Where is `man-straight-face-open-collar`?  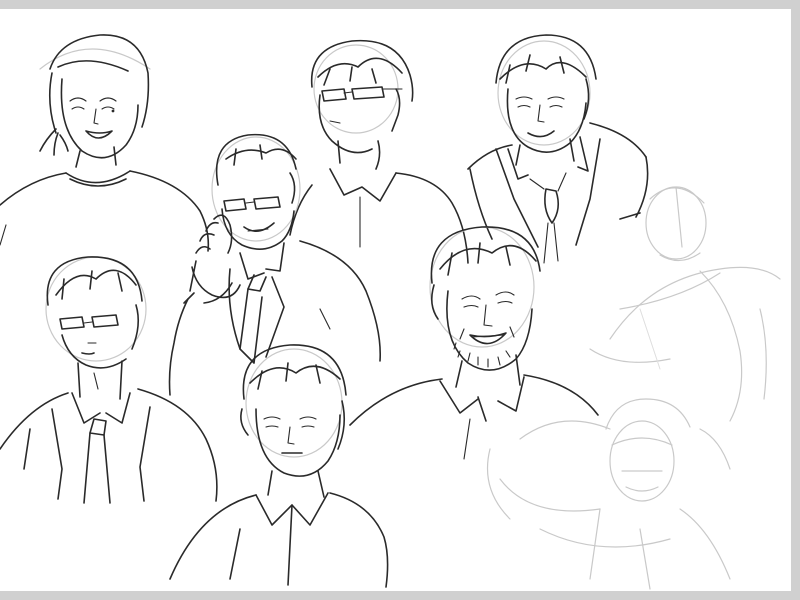
man-straight-face-open-collar is located at coordinates (279, 466).